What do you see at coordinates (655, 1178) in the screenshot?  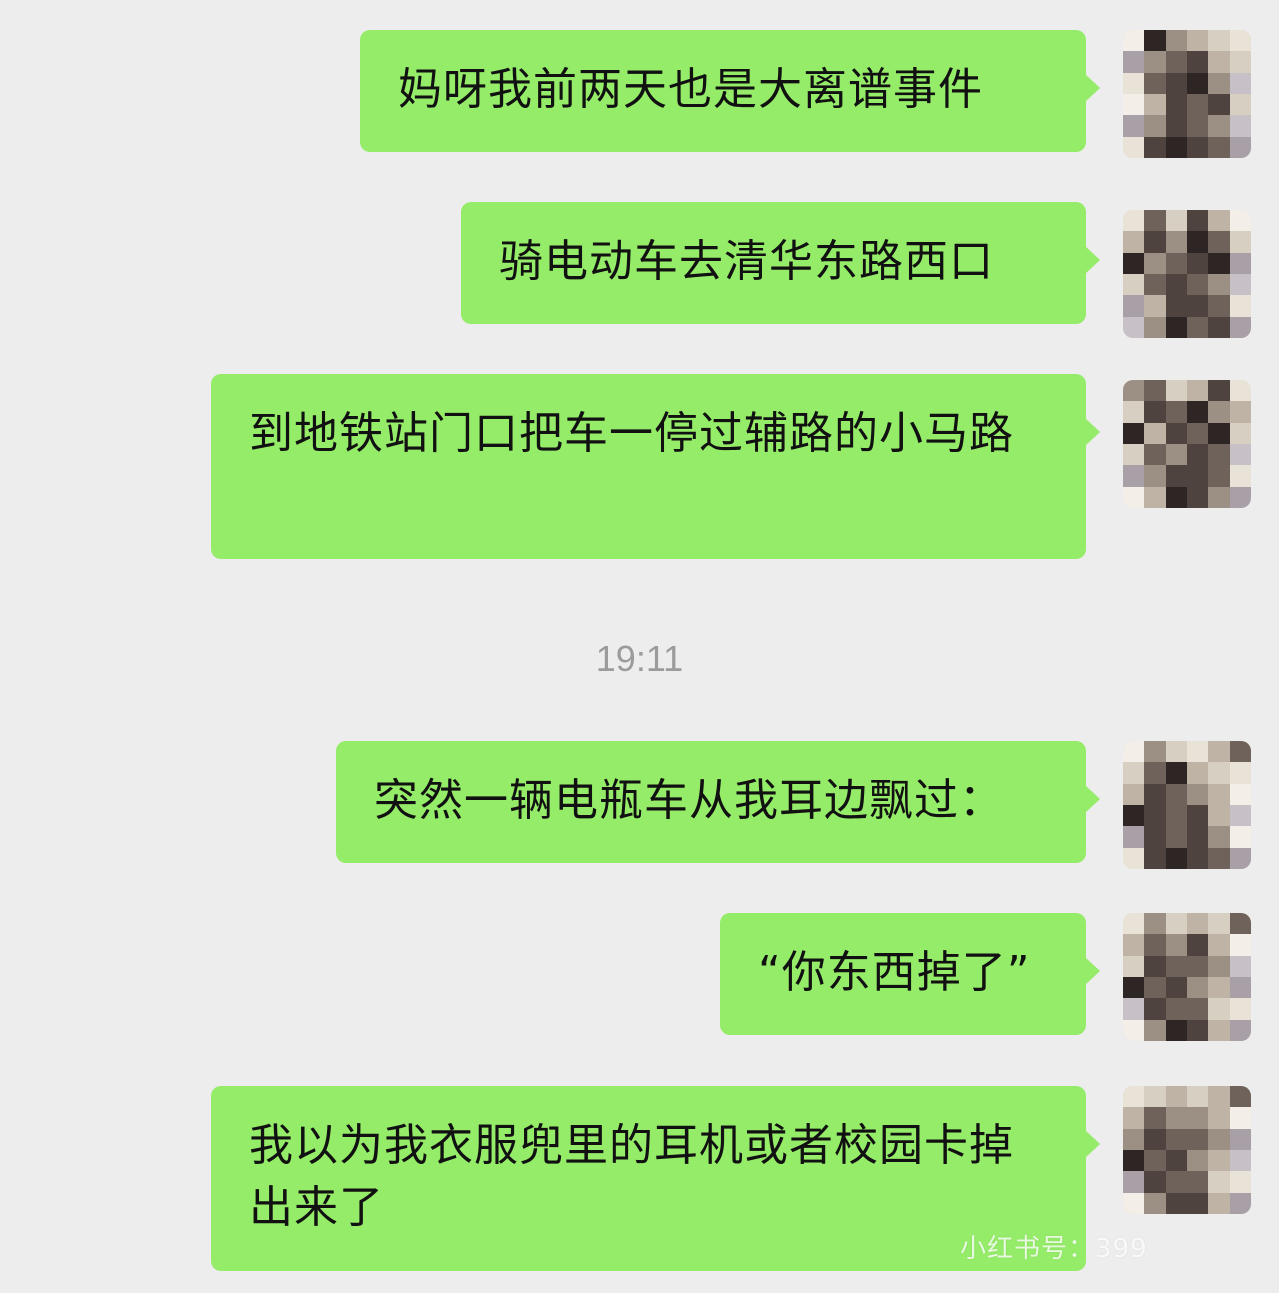 I see `message-bubble: 我以为我衣服兜里的耳机或者校园卡掉出来了` at bounding box center [655, 1178].